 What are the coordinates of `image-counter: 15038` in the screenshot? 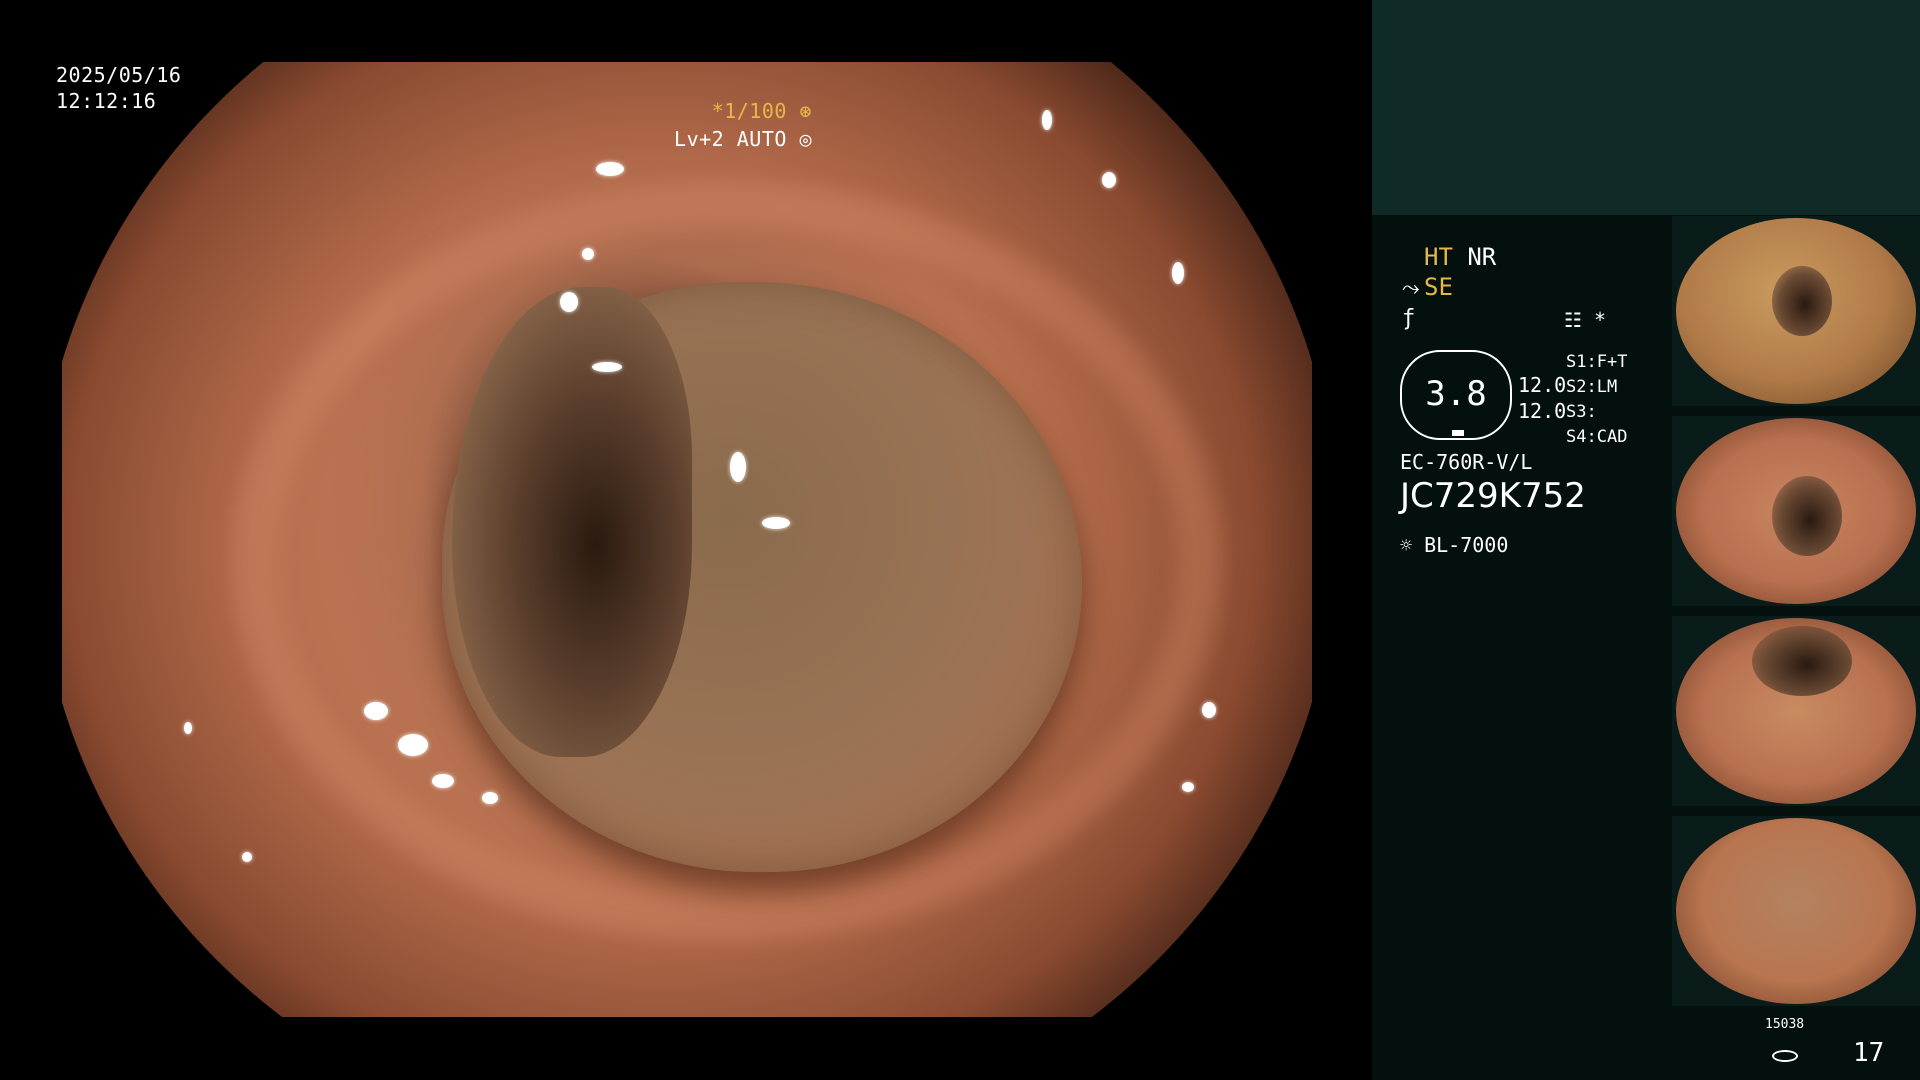 It's located at (1785, 1024).